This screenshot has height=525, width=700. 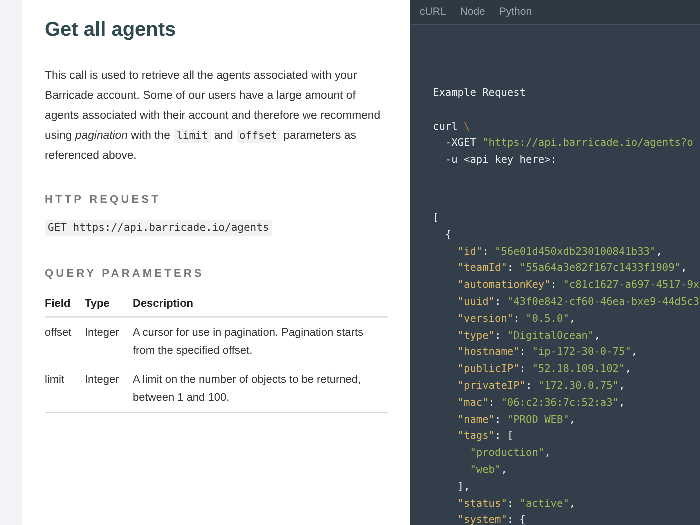 I want to click on table-cell: offset, so click(x=65, y=341).